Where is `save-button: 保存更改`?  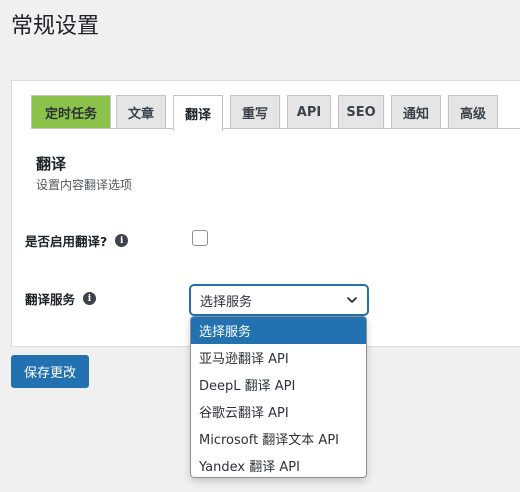 save-button: 保存更改 is located at coordinates (50, 371).